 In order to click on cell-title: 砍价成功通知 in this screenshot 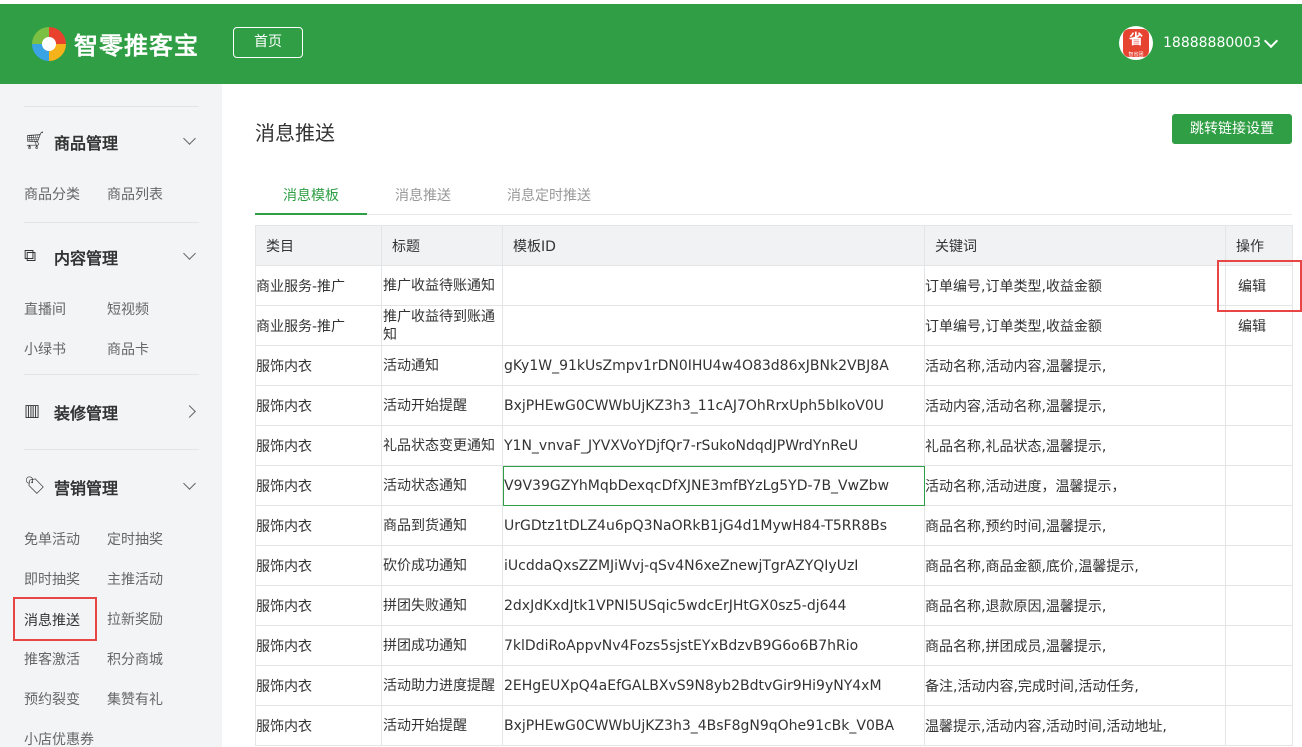, I will do `click(442, 565)`.